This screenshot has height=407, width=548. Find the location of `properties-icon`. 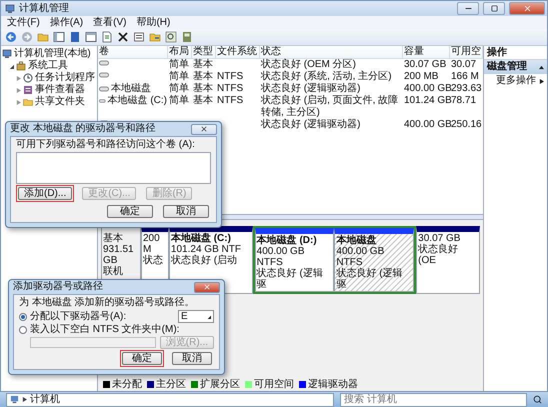

properties-icon is located at coordinates (139, 37).